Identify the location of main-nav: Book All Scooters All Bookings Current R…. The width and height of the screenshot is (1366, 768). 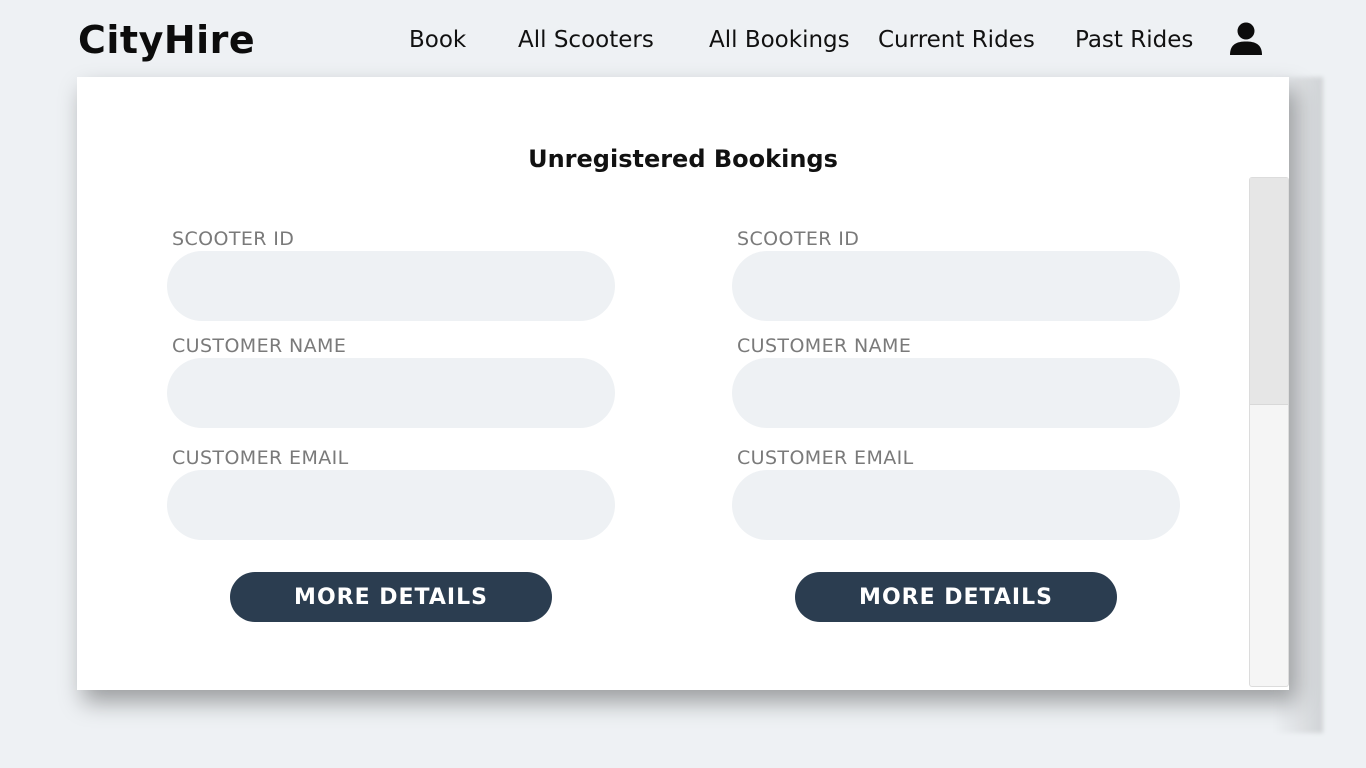
(683, 41).